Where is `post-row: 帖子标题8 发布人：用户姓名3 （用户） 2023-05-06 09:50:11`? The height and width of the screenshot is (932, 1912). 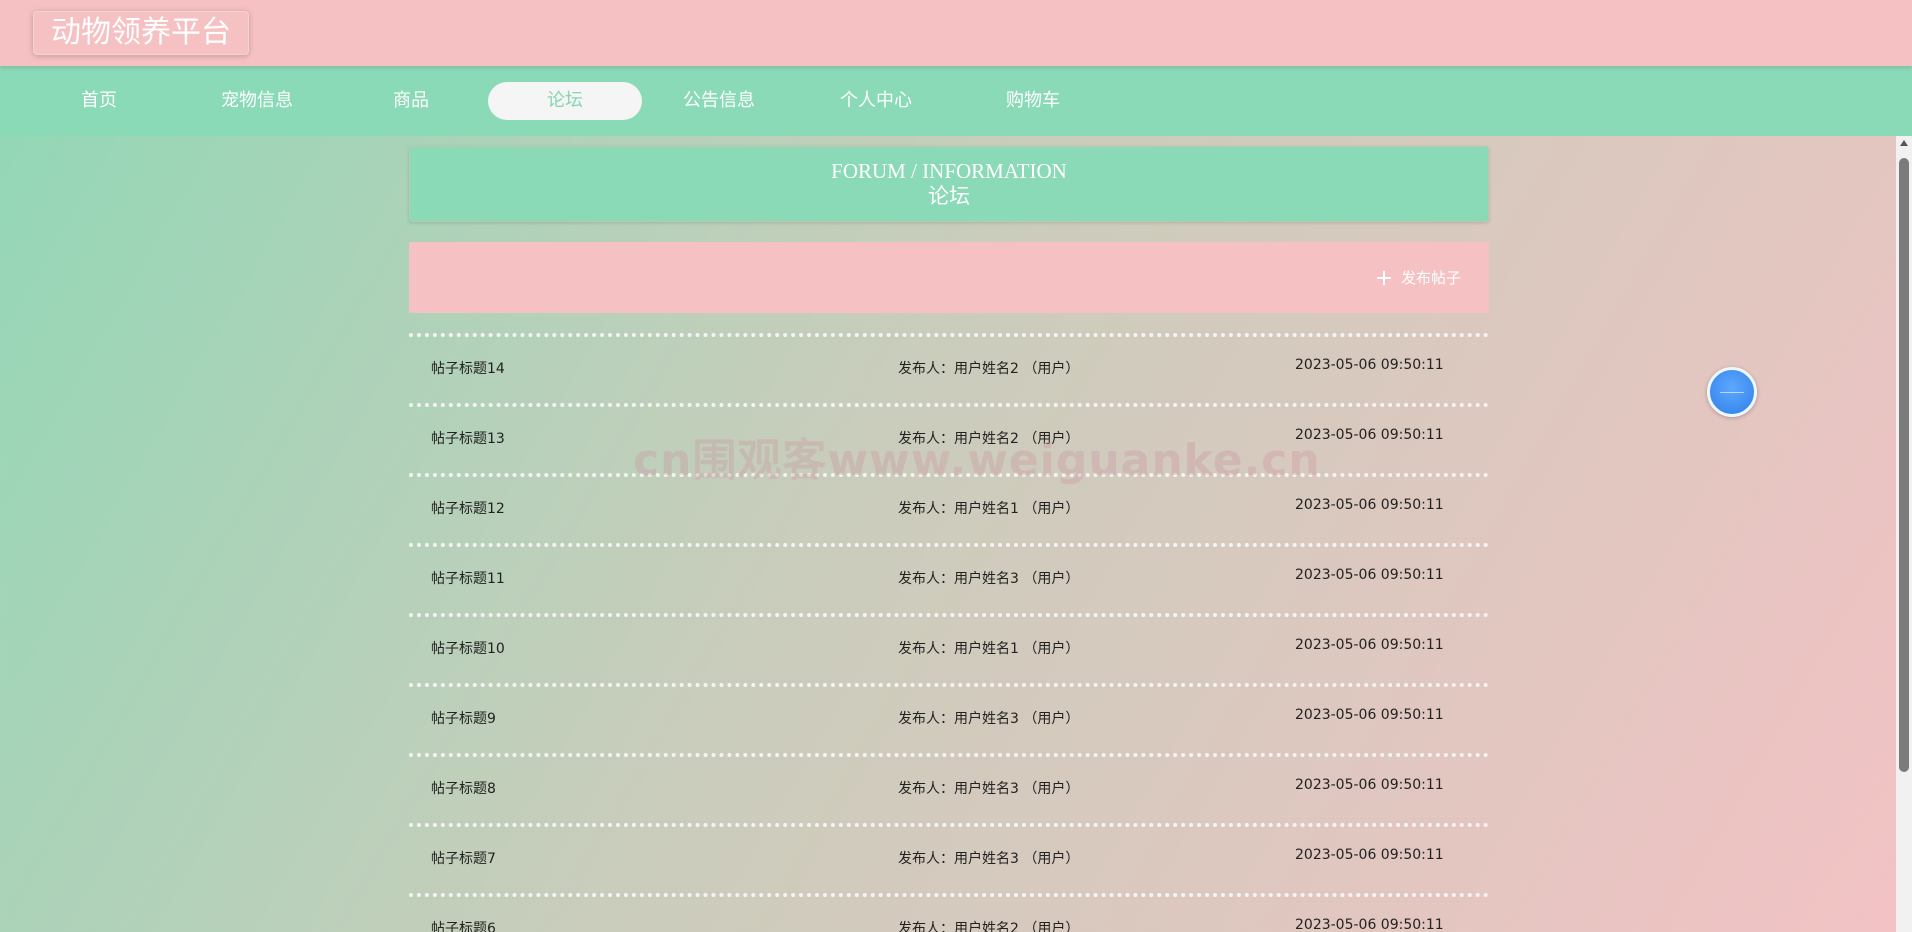 post-row: 帖子标题8 发布人：用户姓名3 （用户） 2023-05-06 09:50:11 is located at coordinates (949, 788).